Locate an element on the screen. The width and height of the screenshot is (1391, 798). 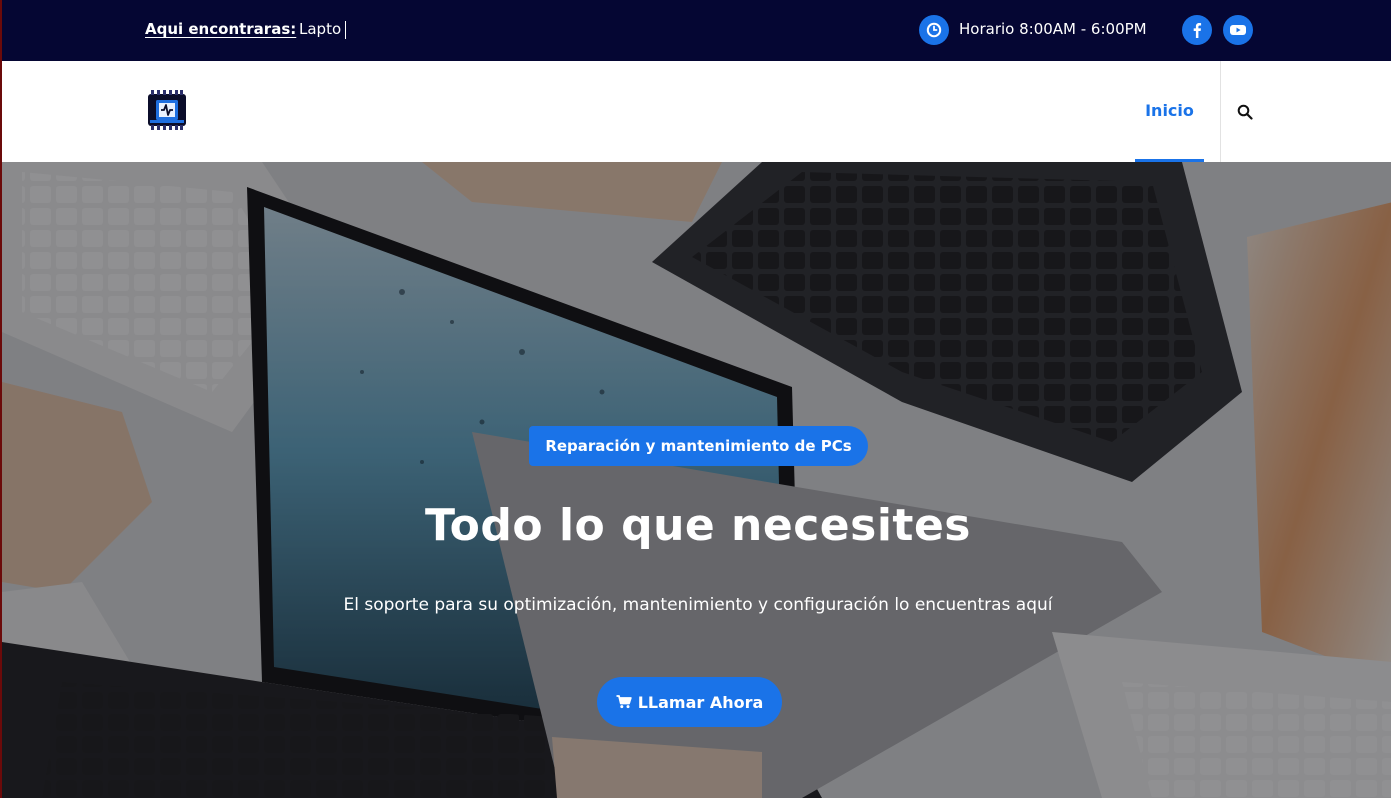
facebook-icon is located at coordinates (1197, 30).